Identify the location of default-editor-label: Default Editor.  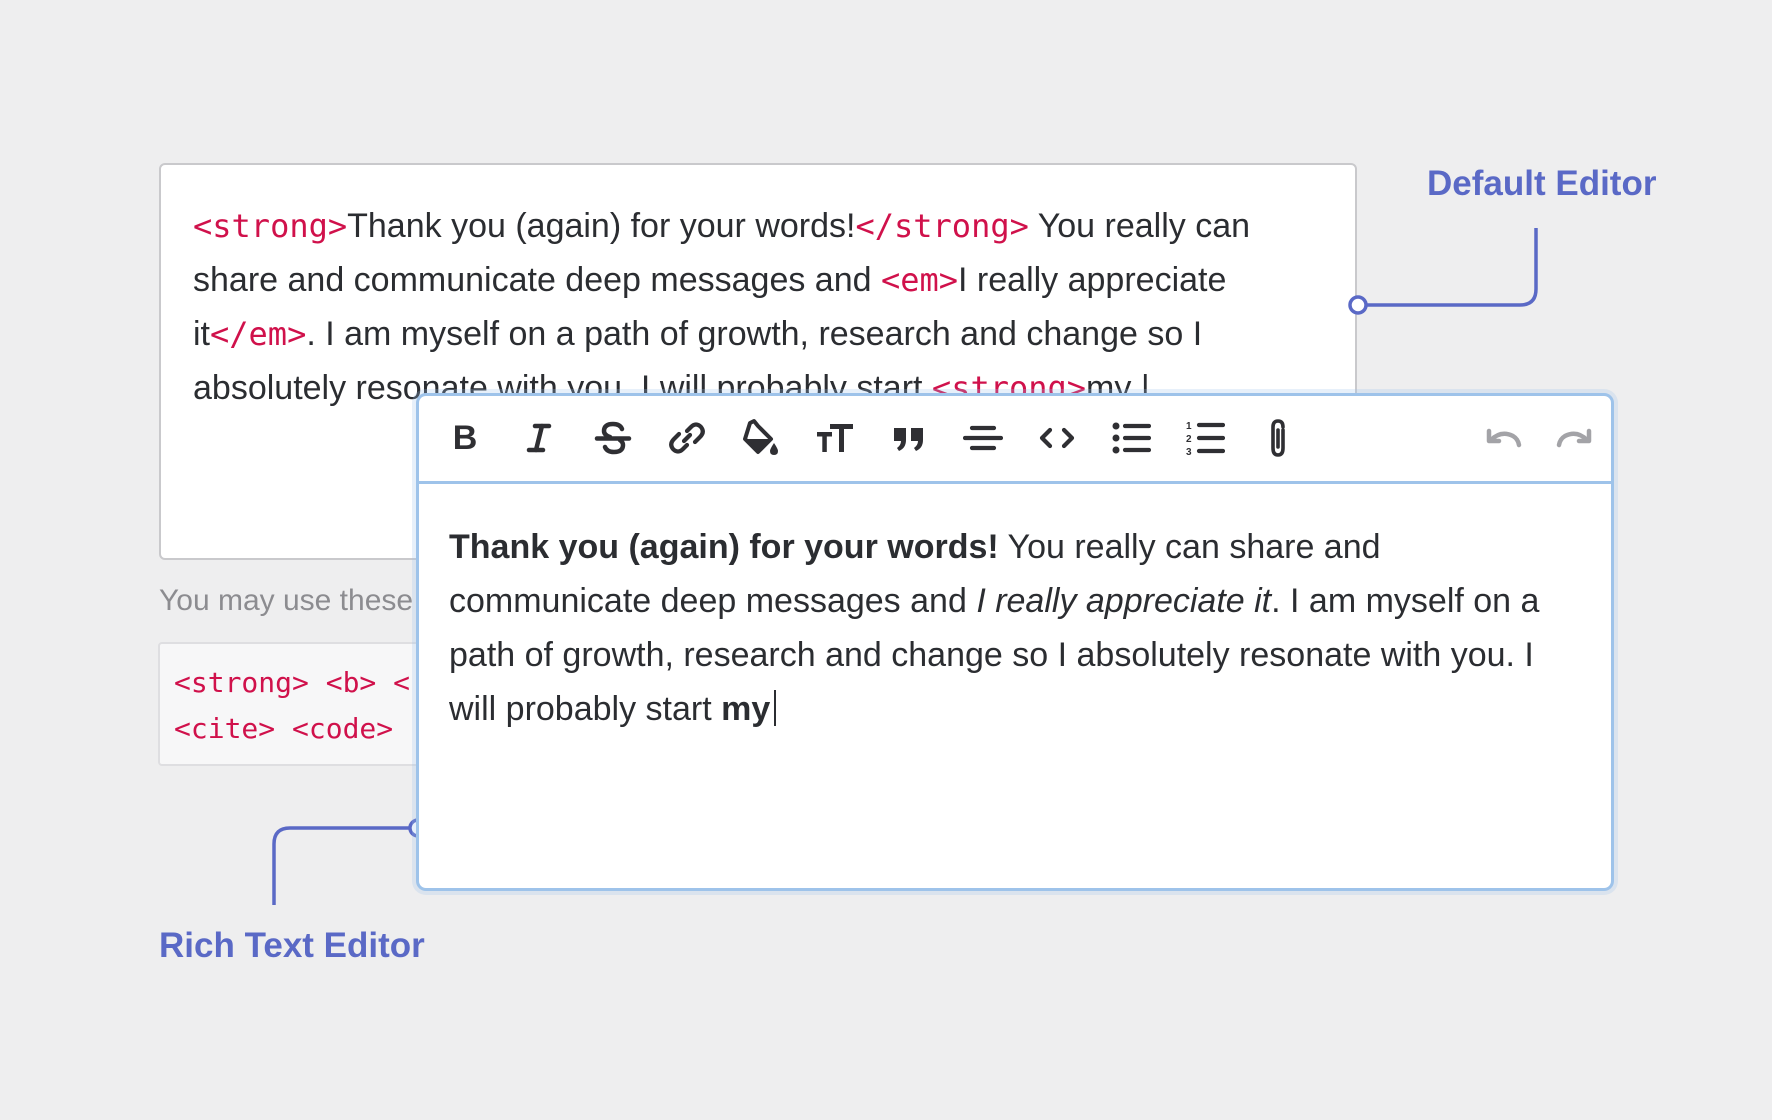
(1542, 183).